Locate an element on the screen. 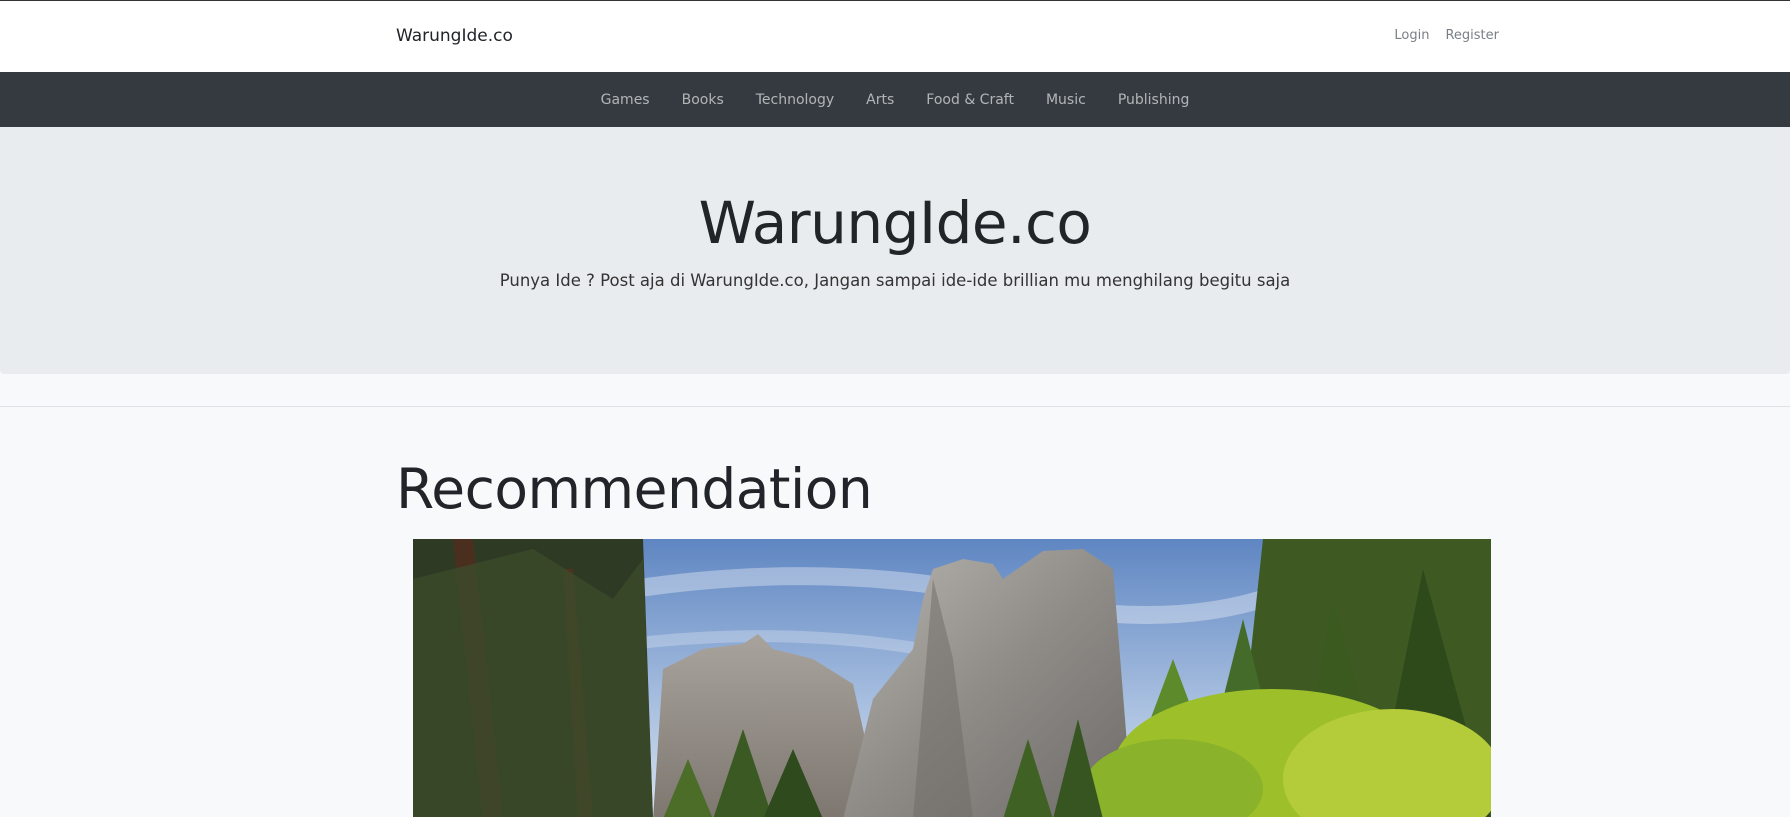  category-link-arts: Arts is located at coordinates (880, 100).